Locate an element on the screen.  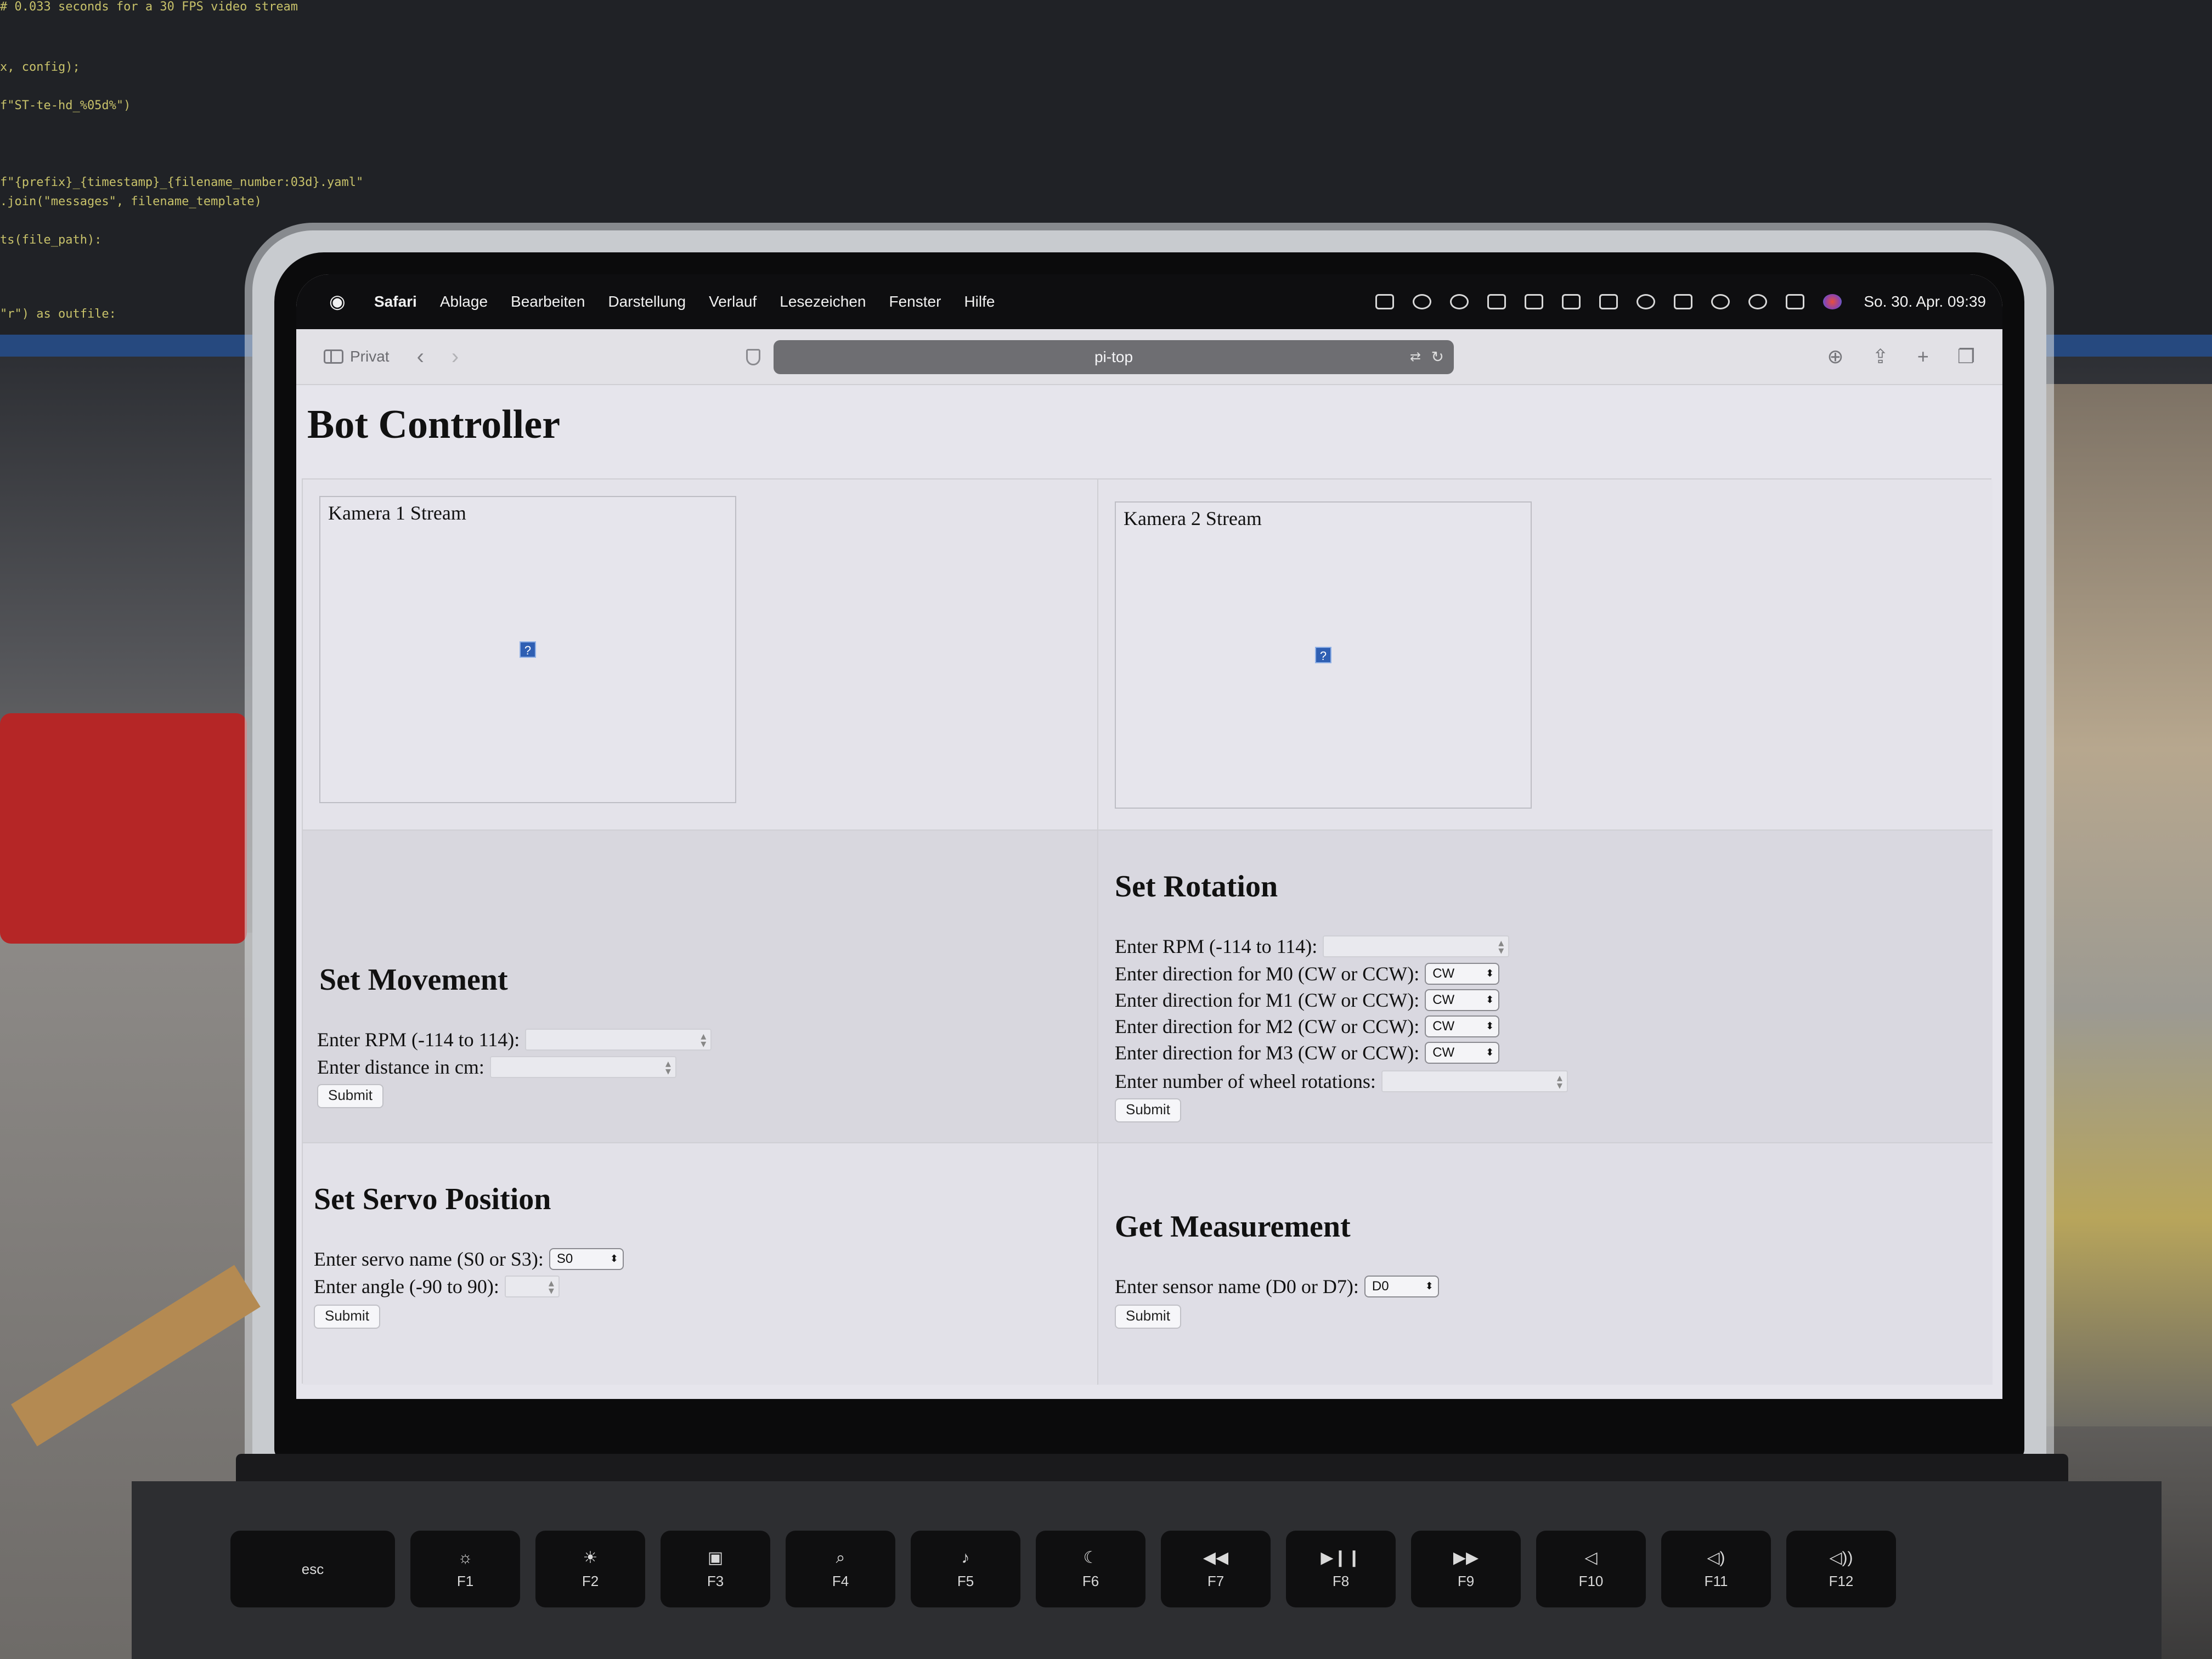
key-label: F2 is located at coordinates (591, 1581).